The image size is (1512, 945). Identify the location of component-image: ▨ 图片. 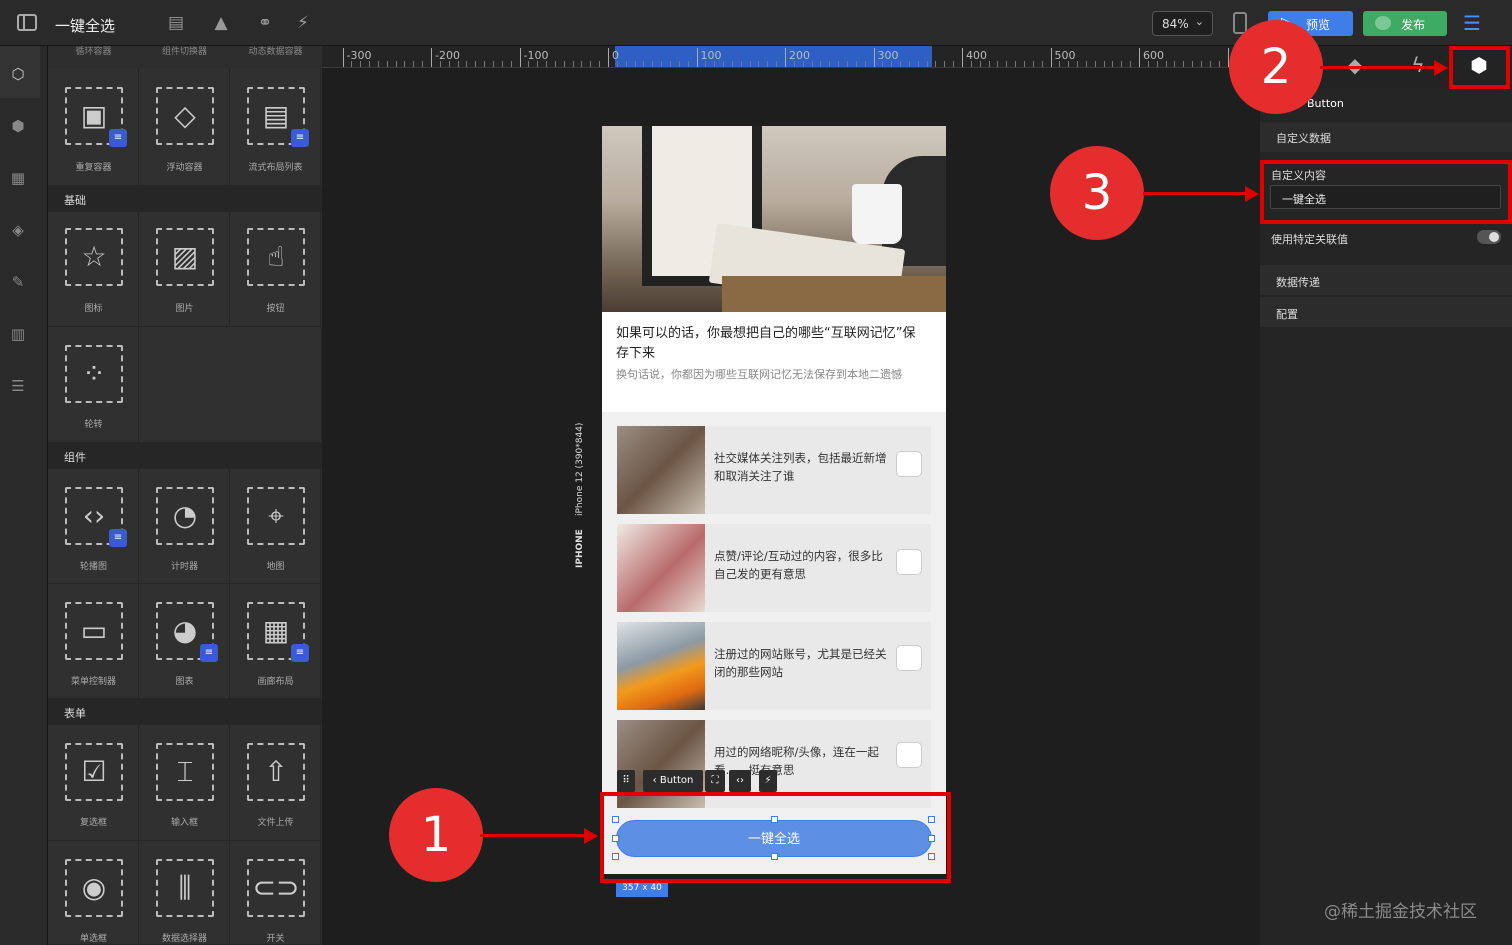
(184, 269).